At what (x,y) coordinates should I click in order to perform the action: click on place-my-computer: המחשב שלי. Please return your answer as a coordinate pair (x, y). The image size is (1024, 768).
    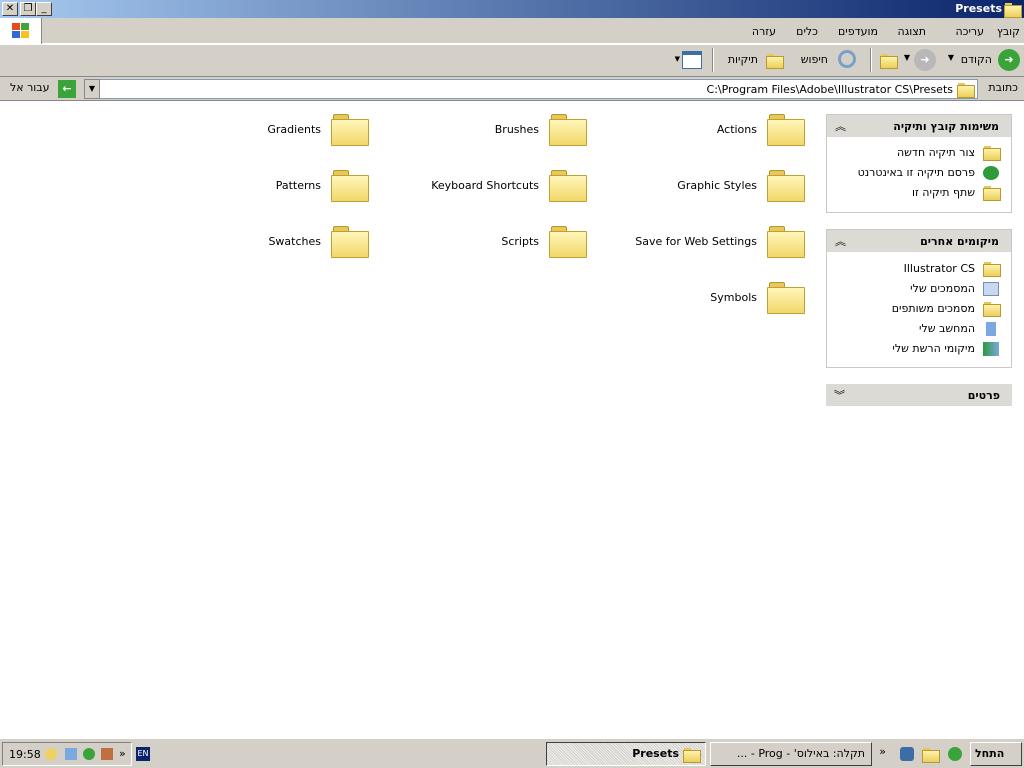
    Looking at the image, I should click on (919, 329).